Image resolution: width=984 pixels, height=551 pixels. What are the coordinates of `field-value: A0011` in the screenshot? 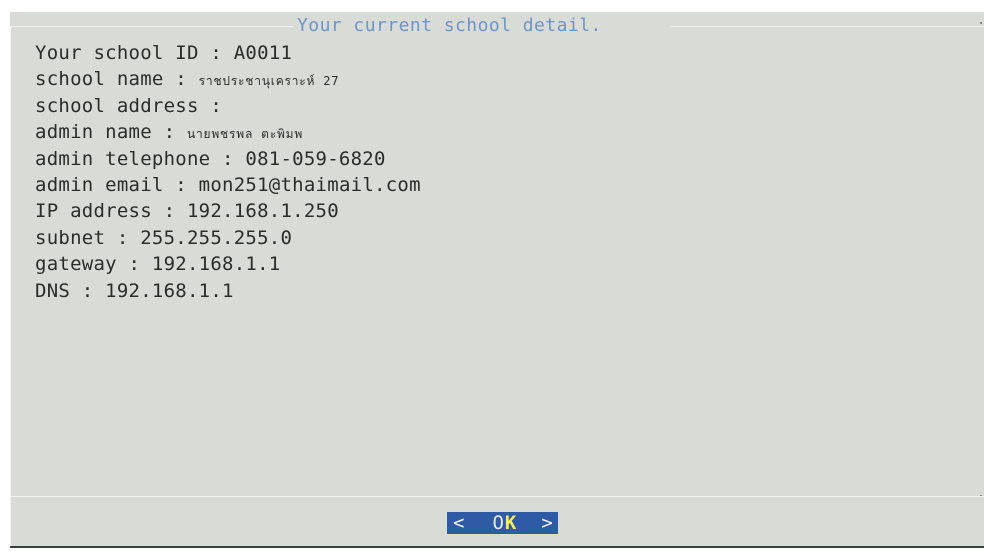 It's located at (263, 53).